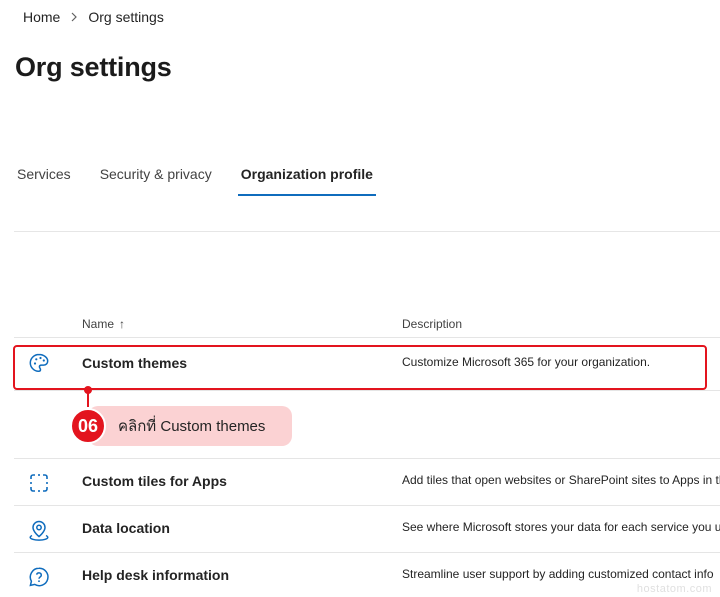 This screenshot has width=720, height=597. Describe the element at coordinates (88, 398) in the screenshot. I see `callout-connector` at that location.